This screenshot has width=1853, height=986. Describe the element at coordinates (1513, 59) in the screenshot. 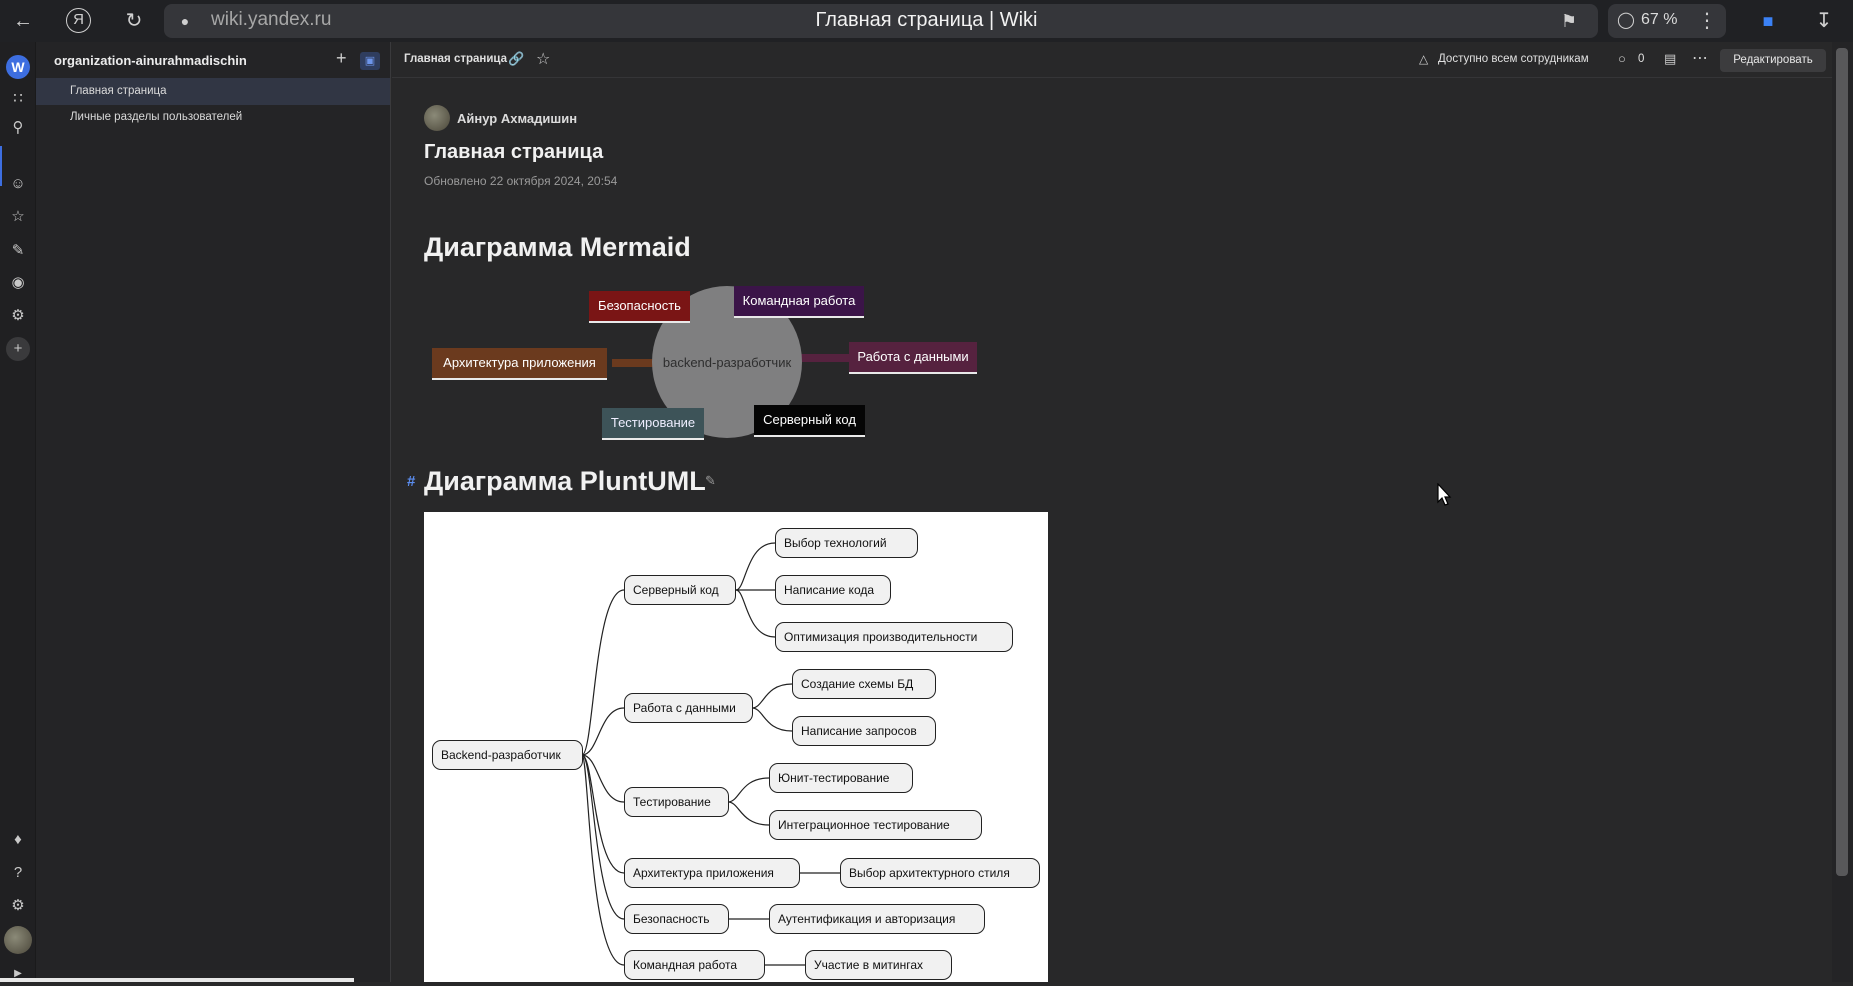

I see `access-status: Доступно всем сотрудникам` at that location.